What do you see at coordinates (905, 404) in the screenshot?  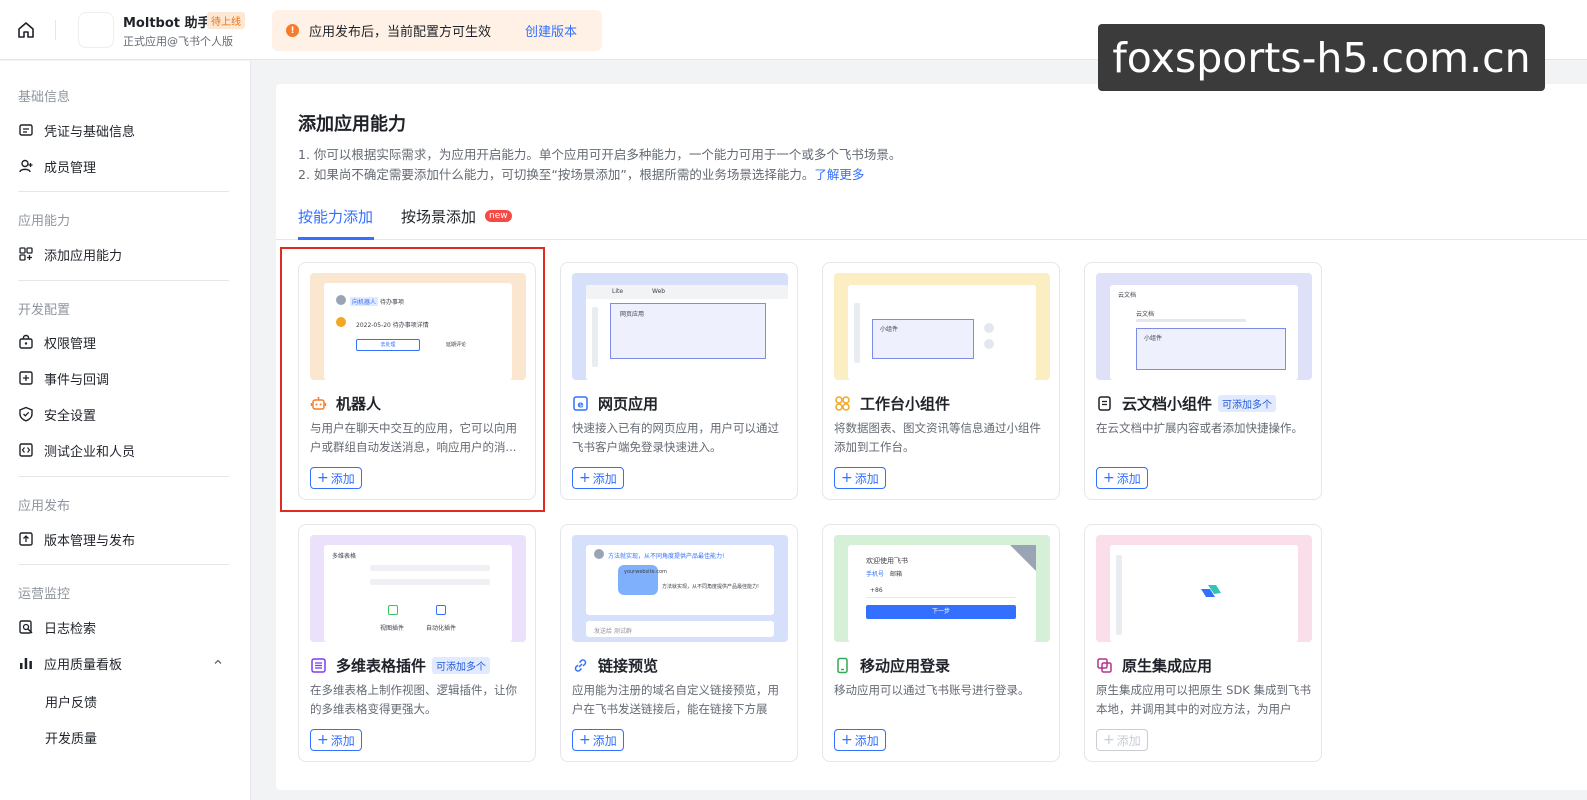 I see `card-title-text: 工作台小组件` at bounding box center [905, 404].